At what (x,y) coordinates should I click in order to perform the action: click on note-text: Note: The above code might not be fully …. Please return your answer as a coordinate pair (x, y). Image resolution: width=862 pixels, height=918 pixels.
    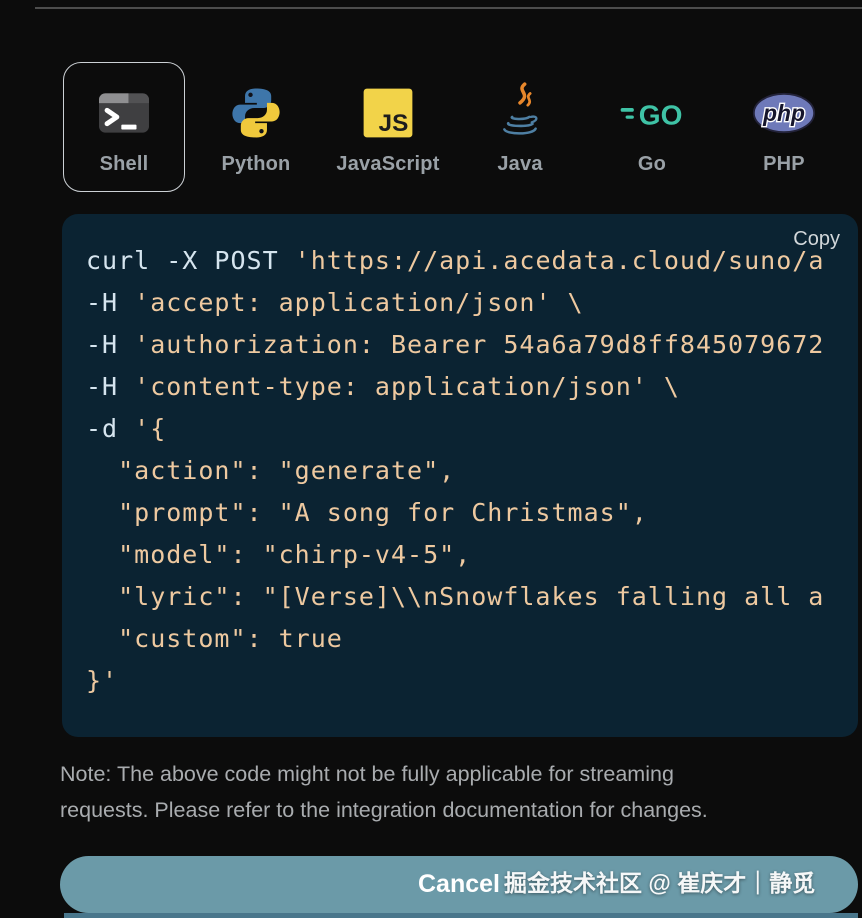
    Looking at the image, I should click on (455, 792).